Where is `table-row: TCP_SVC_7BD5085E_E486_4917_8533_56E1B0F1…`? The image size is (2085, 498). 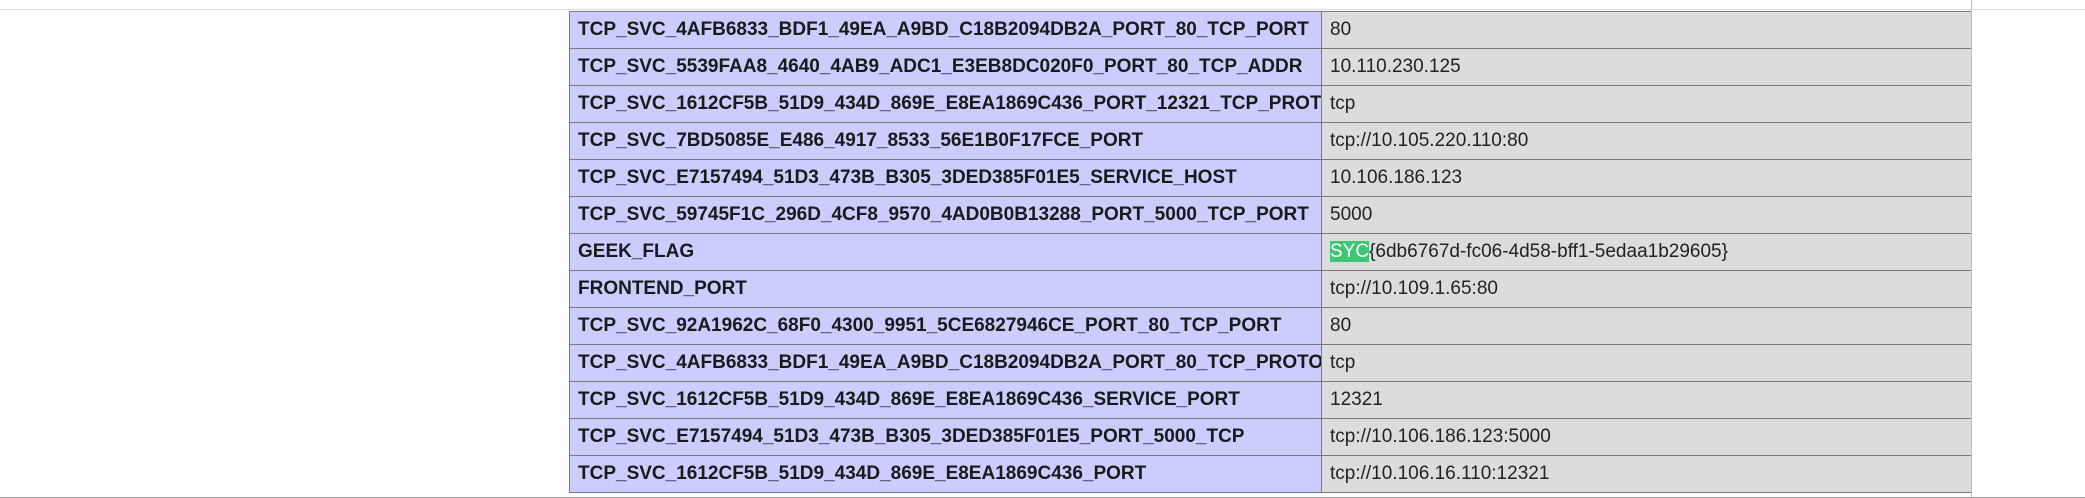
table-row: TCP_SVC_7BD5085E_E486_4917_8533_56E1B0F1… is located at coordinates (1270, 141).